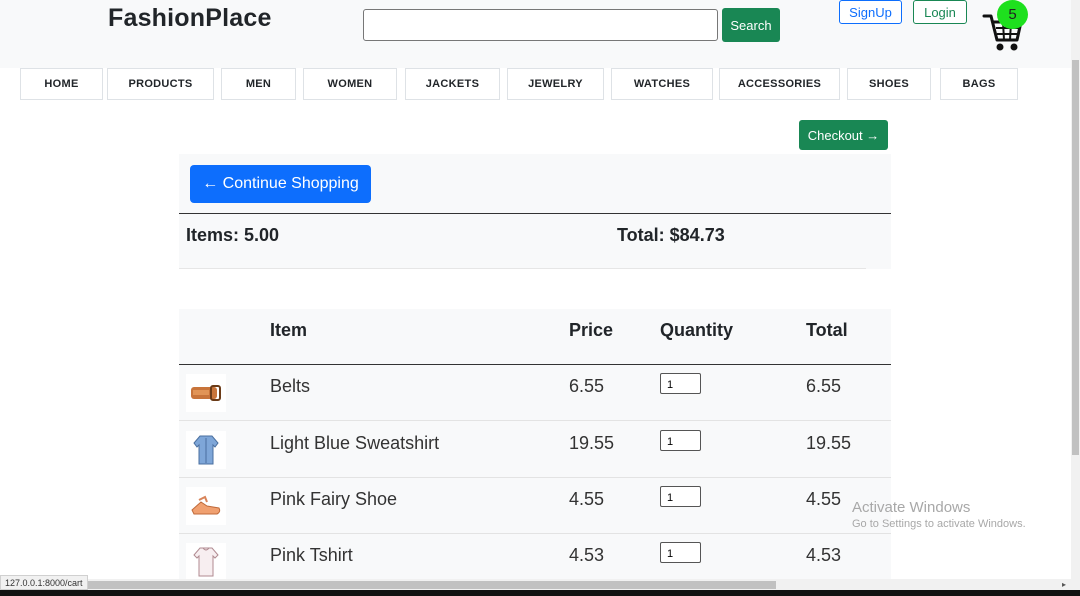 The height and width of the screenshot is (596, 1080). Describe the element at coordinates (779, 84) in the screenshot. I see `nav-item-accessories: ACCESSORIES` at that location.